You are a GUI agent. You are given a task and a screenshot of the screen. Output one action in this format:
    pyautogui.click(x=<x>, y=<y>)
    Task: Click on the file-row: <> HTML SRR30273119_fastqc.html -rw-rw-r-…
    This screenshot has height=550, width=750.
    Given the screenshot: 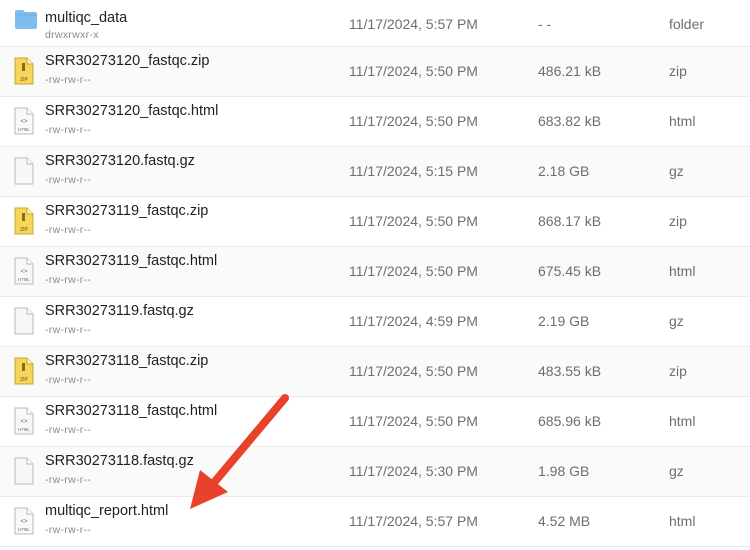 What is the action you would take?
    pyautogui.click(x=375, y=272)
    